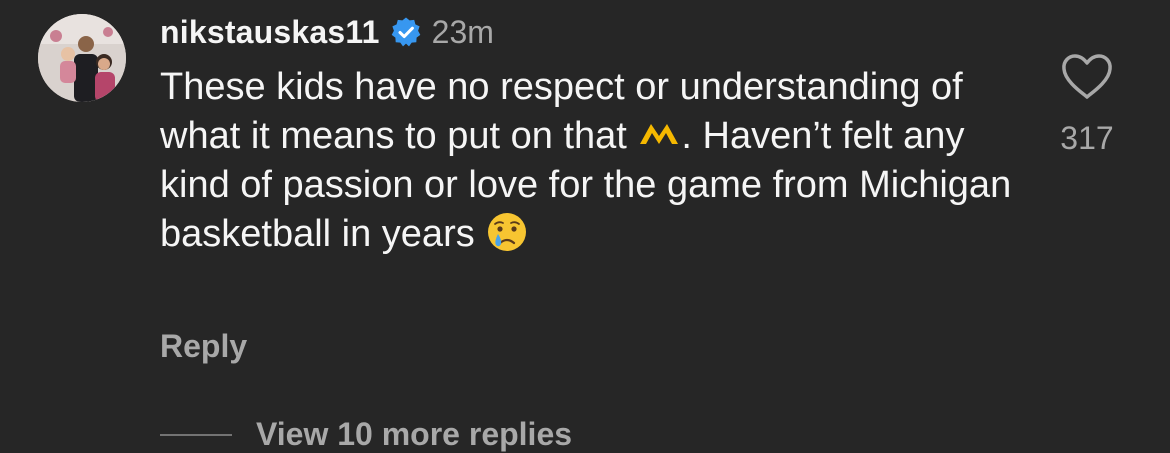 The image size is (1170, 453). I want to click on comment-header: nikstauskas11 23m, so click(327, 32).